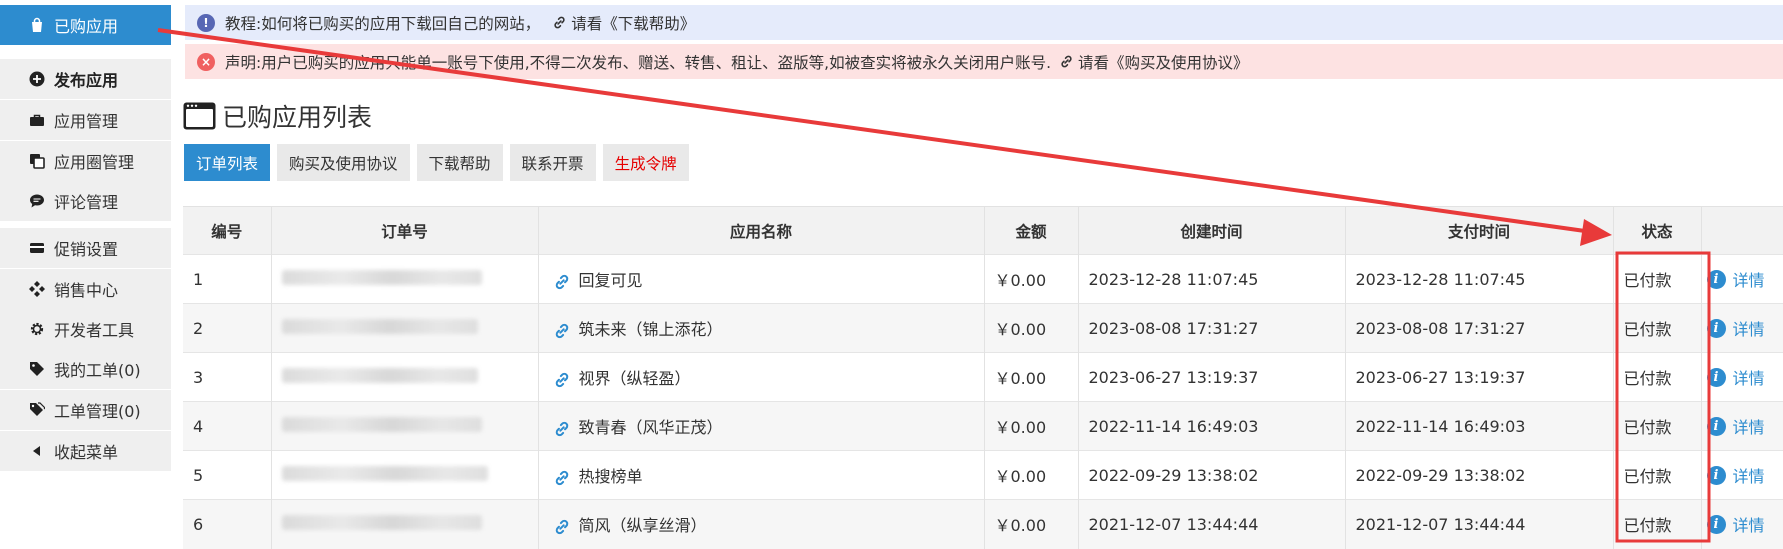 This screenshot has height=549, width=1783. What do you see at coordinates (227, 475) in the screenshot?
I see `cell-id: 5` at bounding box center [227, 475].